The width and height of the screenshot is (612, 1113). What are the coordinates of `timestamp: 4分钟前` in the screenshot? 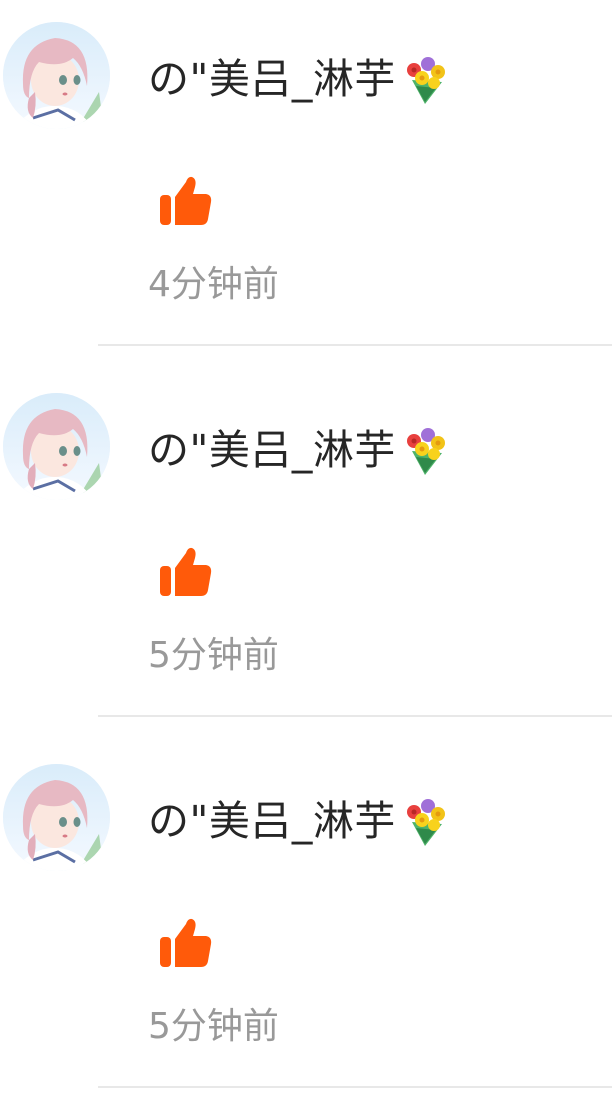 It's located at (213, 284).